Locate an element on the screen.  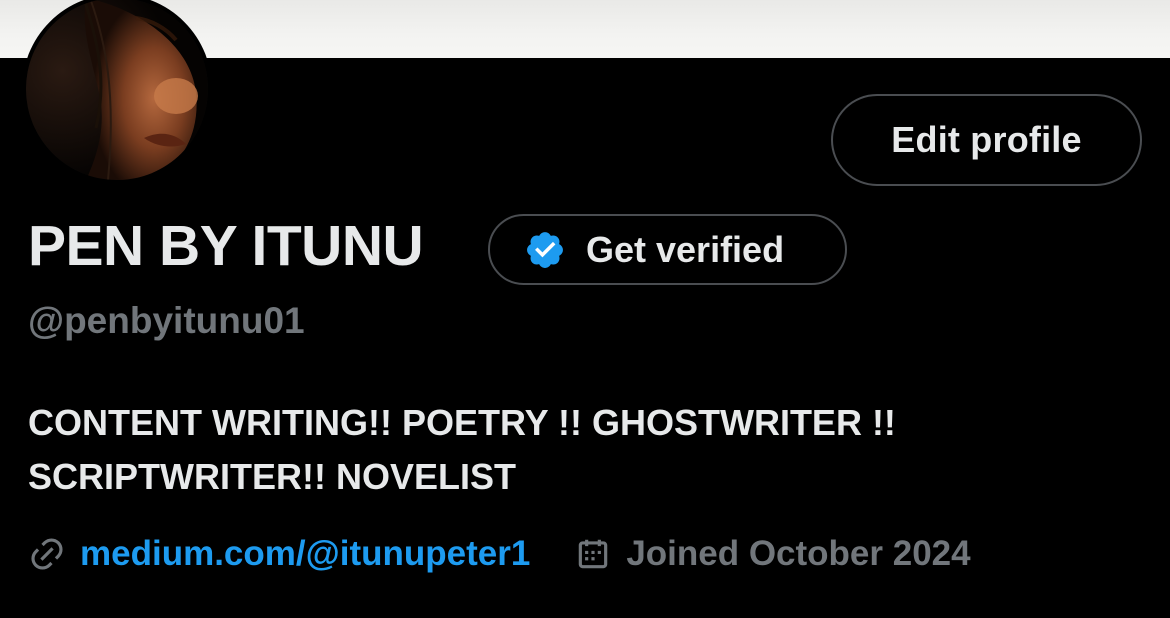
joined-date: Joined October 2024 is located at coordinates (772, 554).